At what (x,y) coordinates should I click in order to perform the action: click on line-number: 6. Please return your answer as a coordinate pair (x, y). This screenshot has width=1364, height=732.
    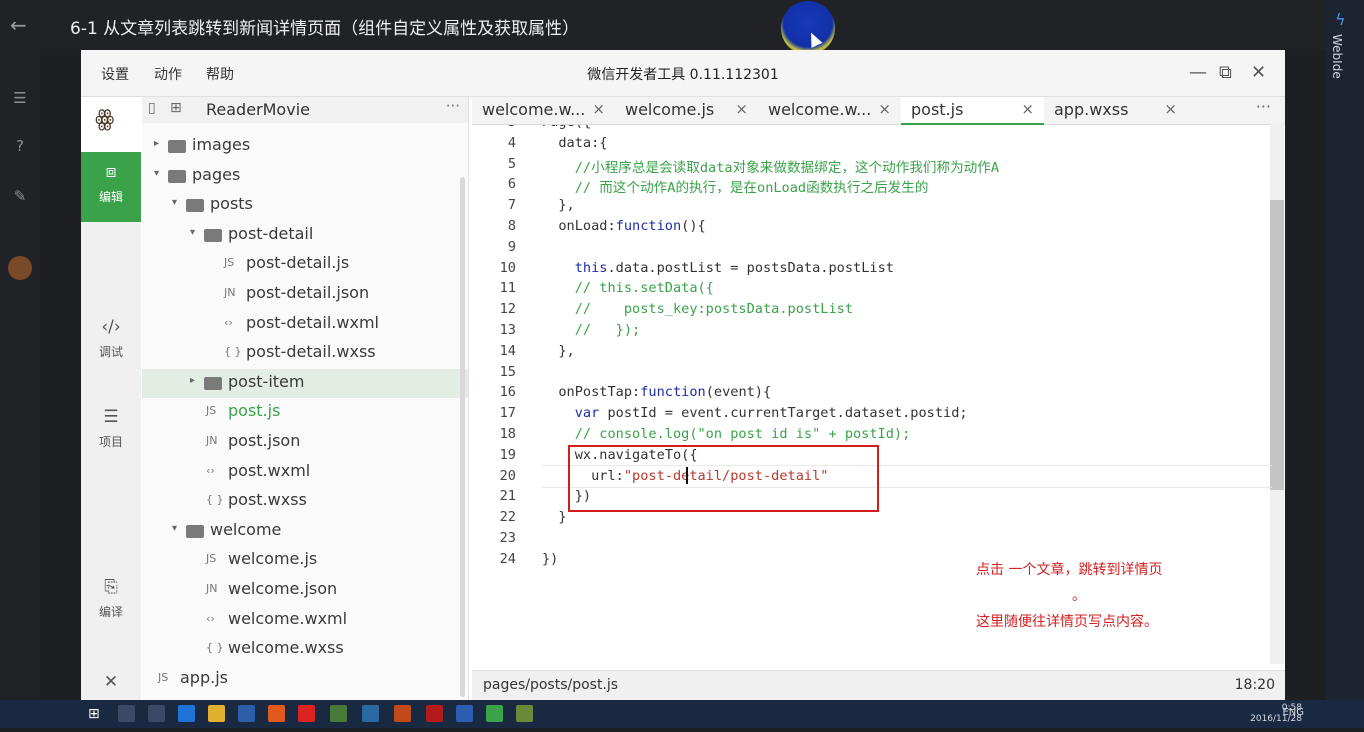
    Looking at the image, I should click on (511, 184).